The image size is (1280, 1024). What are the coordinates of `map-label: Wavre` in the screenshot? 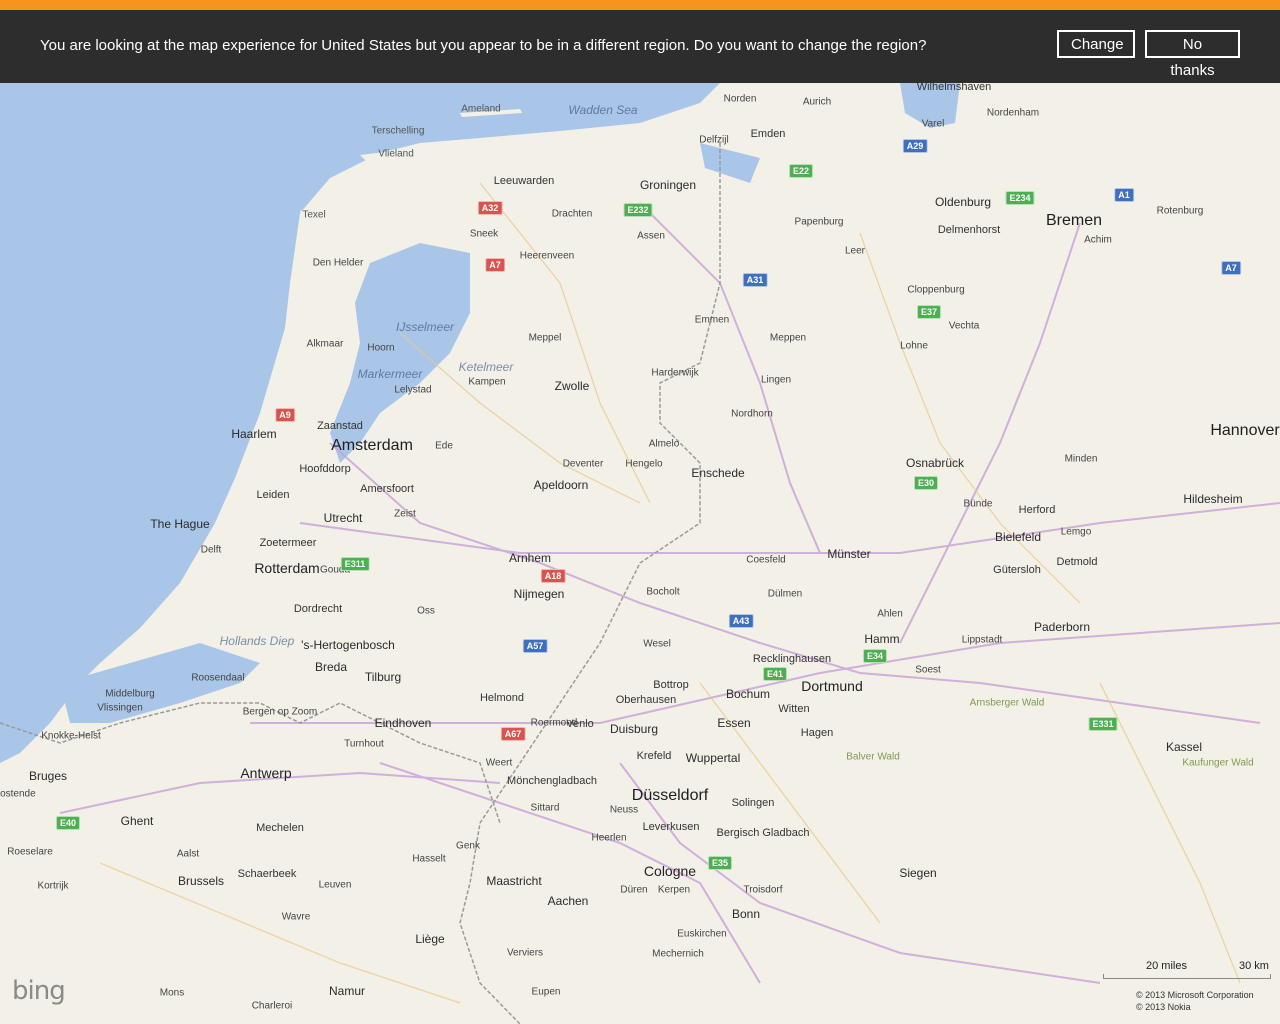 It's located at (296, 917).